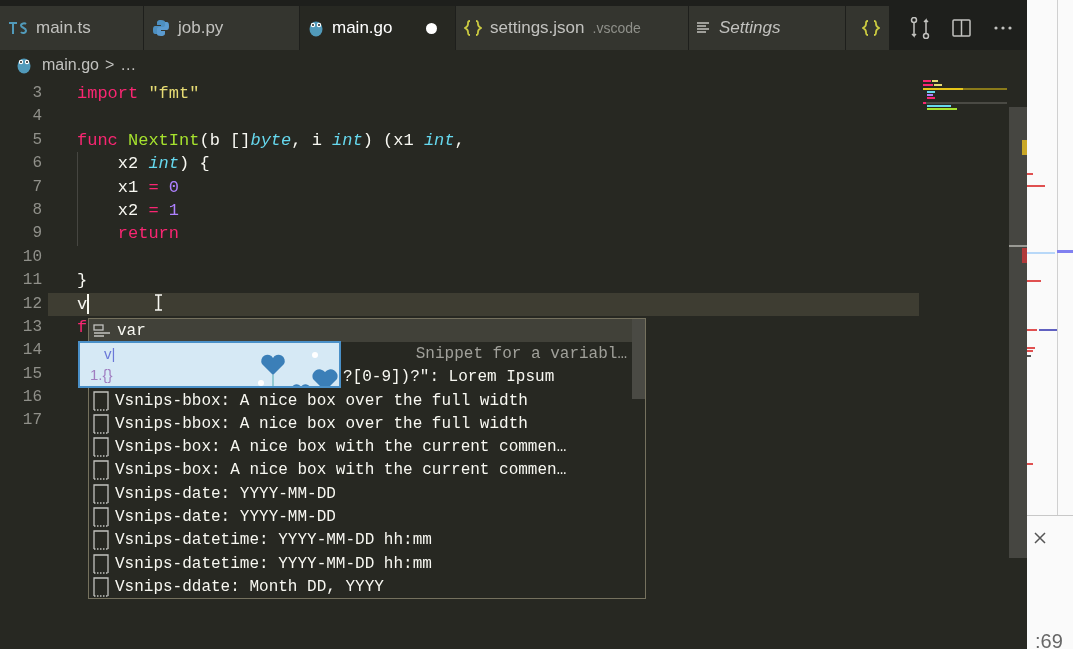 This screenshot has height=649, width=1073. What do you see at coordinates (148, 234) in the screenshot?
I see `code-line: return` at bounding box center [148, 234].